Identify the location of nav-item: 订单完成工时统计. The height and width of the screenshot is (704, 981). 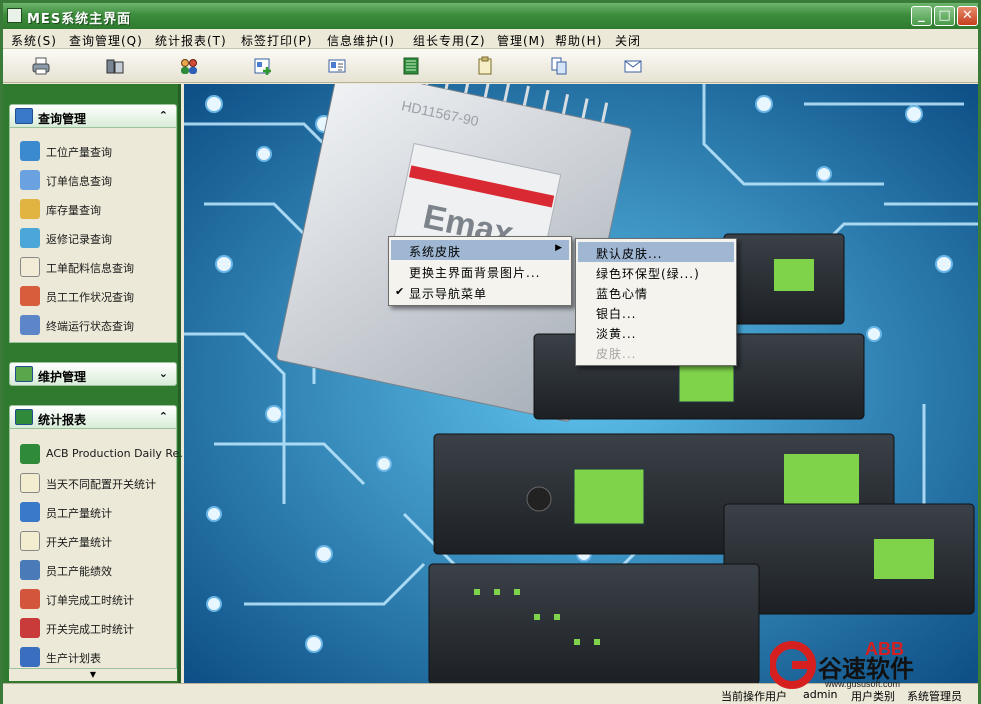
(97, 599).